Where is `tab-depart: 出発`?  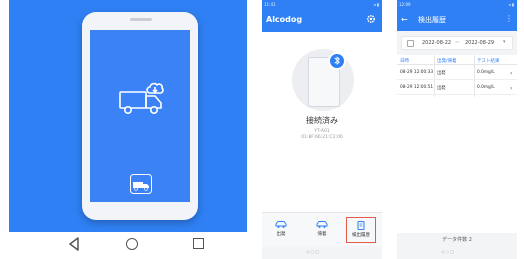
tab-depart: 出発 is located at coordinates (281, 230).